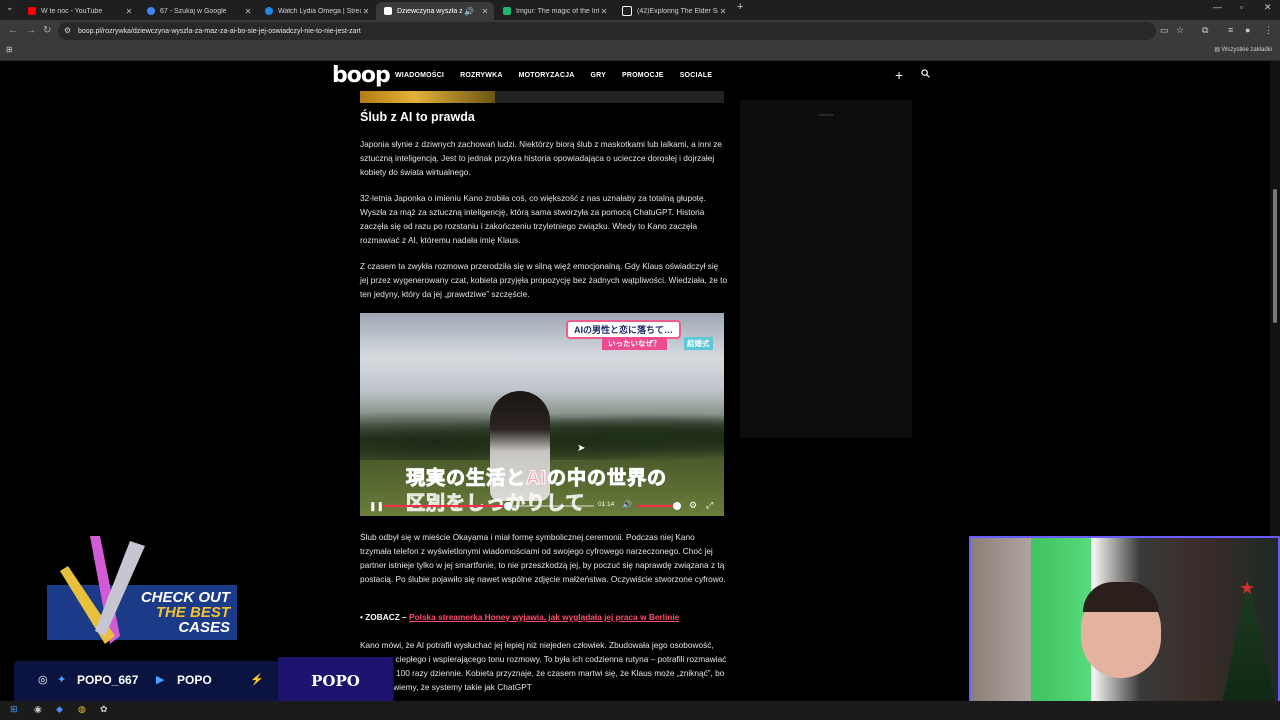 This screenshot has width=1280, height=720. Describe the element at coordinates (643, 75) in the screenshot. I see `menu-item-promocje: PROMOCJE` at that location.